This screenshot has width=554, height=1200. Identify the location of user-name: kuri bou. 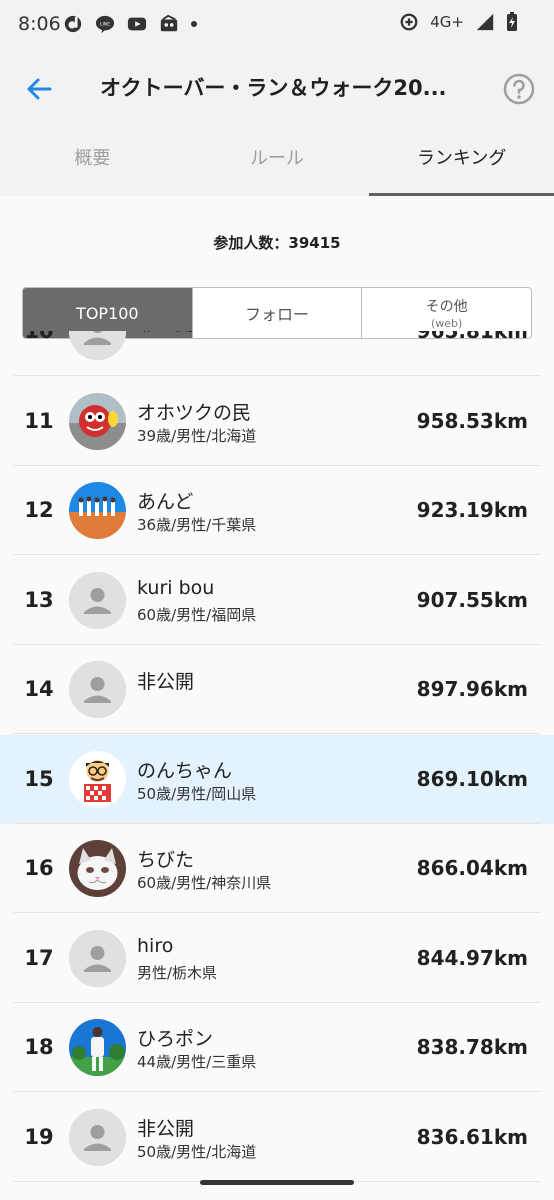
(176, 587).